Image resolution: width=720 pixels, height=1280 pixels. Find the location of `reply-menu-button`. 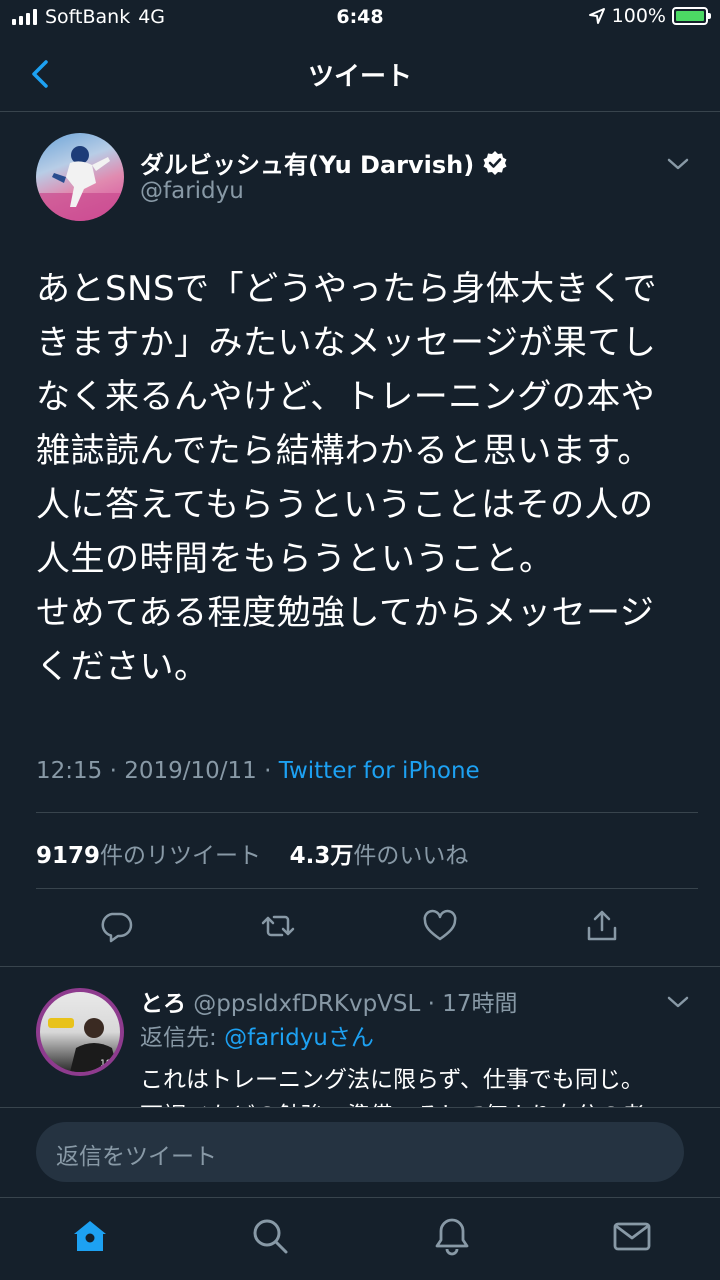

reply-menu-button is located at coordinates (678, 1002).